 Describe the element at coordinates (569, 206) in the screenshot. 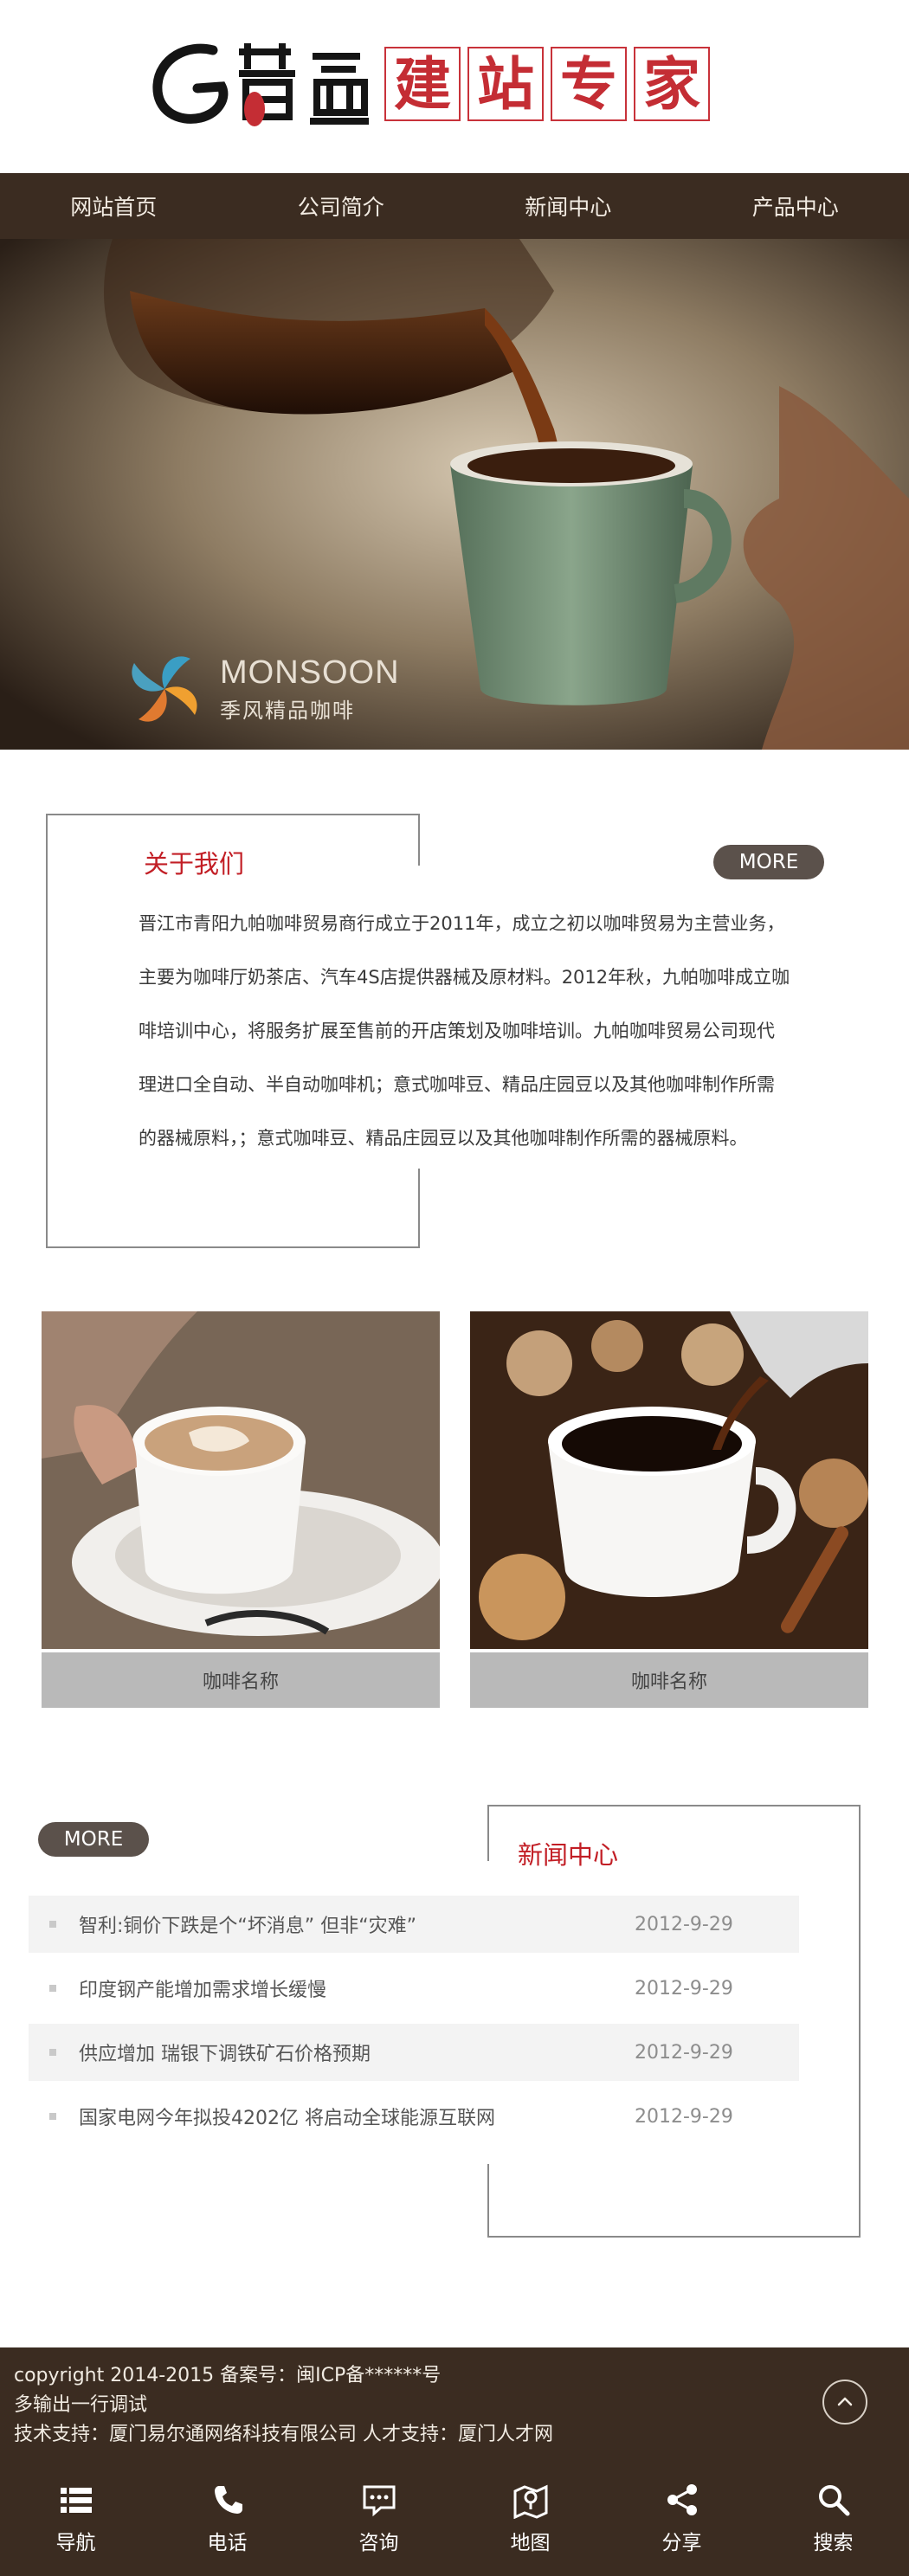

I see `nav-item-news: 新闻中心` at that location.